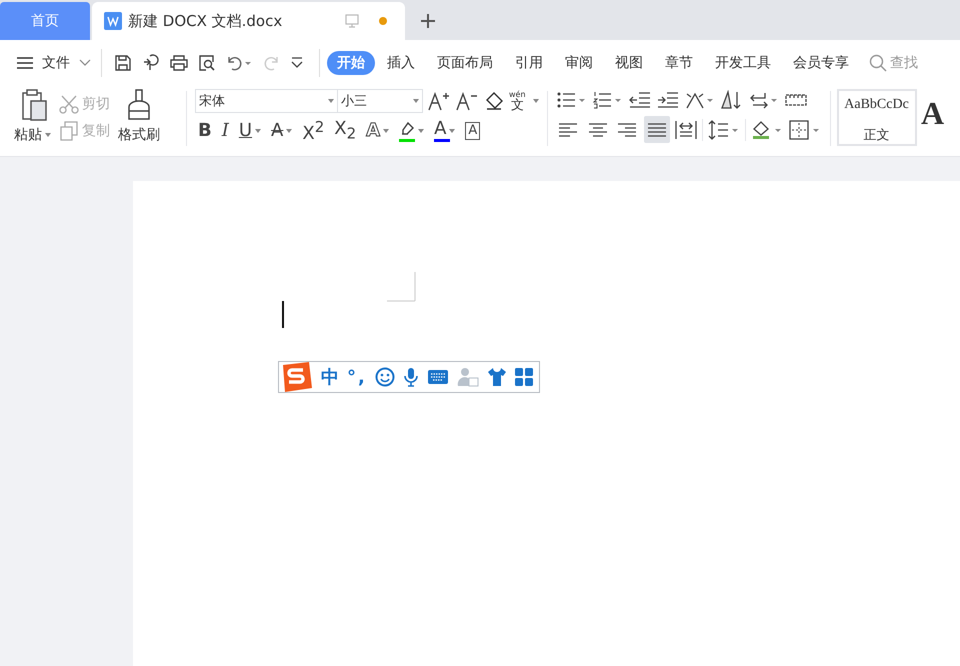 The image size is (960, 666). I want to click on borders-icon, so click(804, 130).